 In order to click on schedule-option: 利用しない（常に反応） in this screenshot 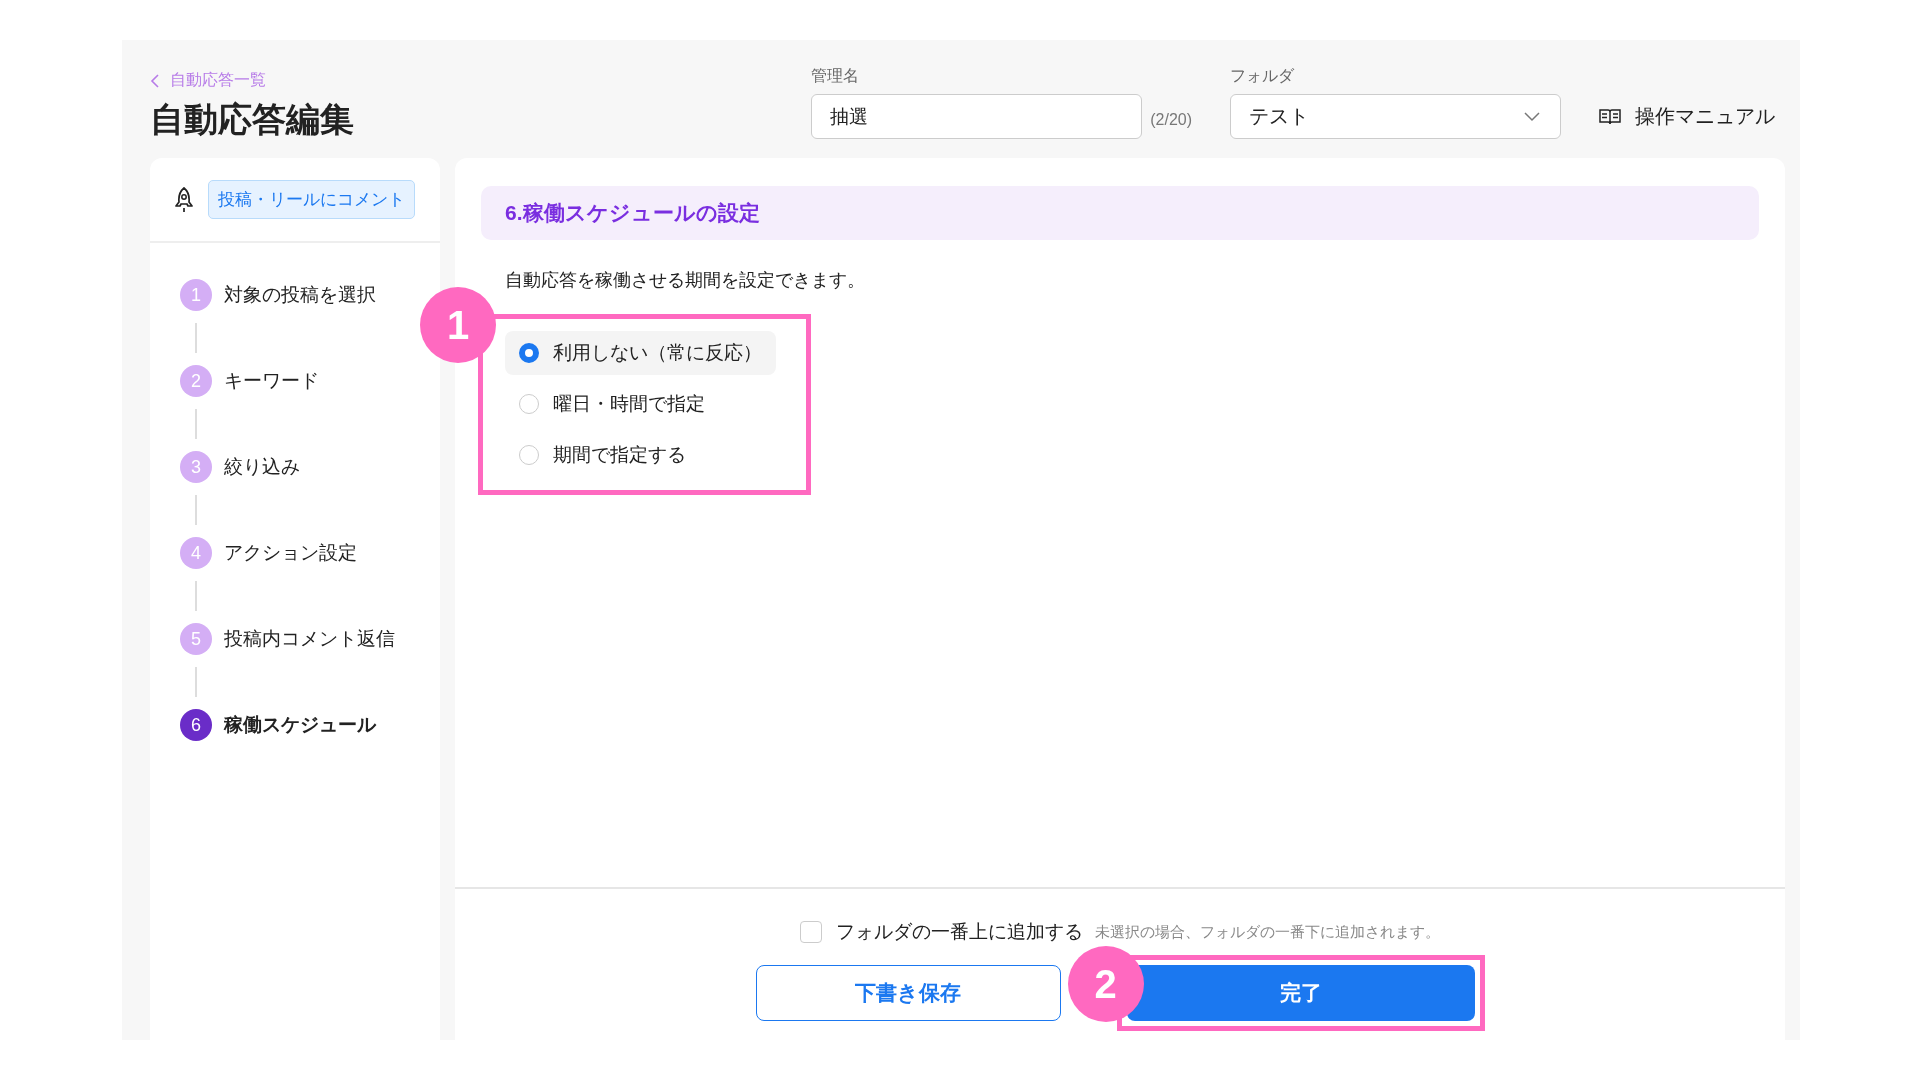, I will do `click(640, 353)`.